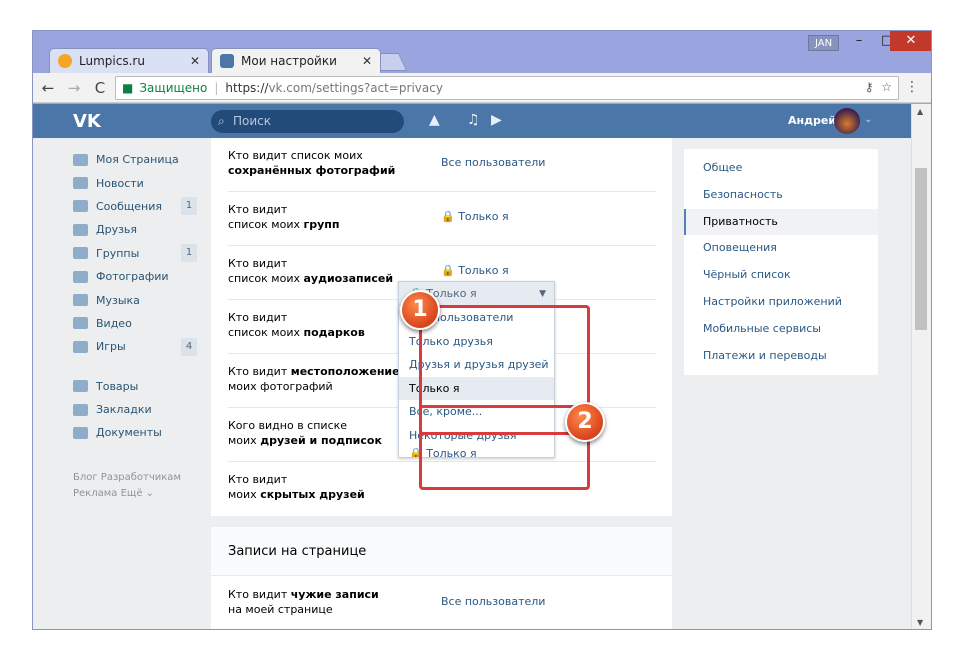  Describe the element at coordinates (328, 217) in the screenshot. I see `setting-question: Кто видит список моих групп` at that location.